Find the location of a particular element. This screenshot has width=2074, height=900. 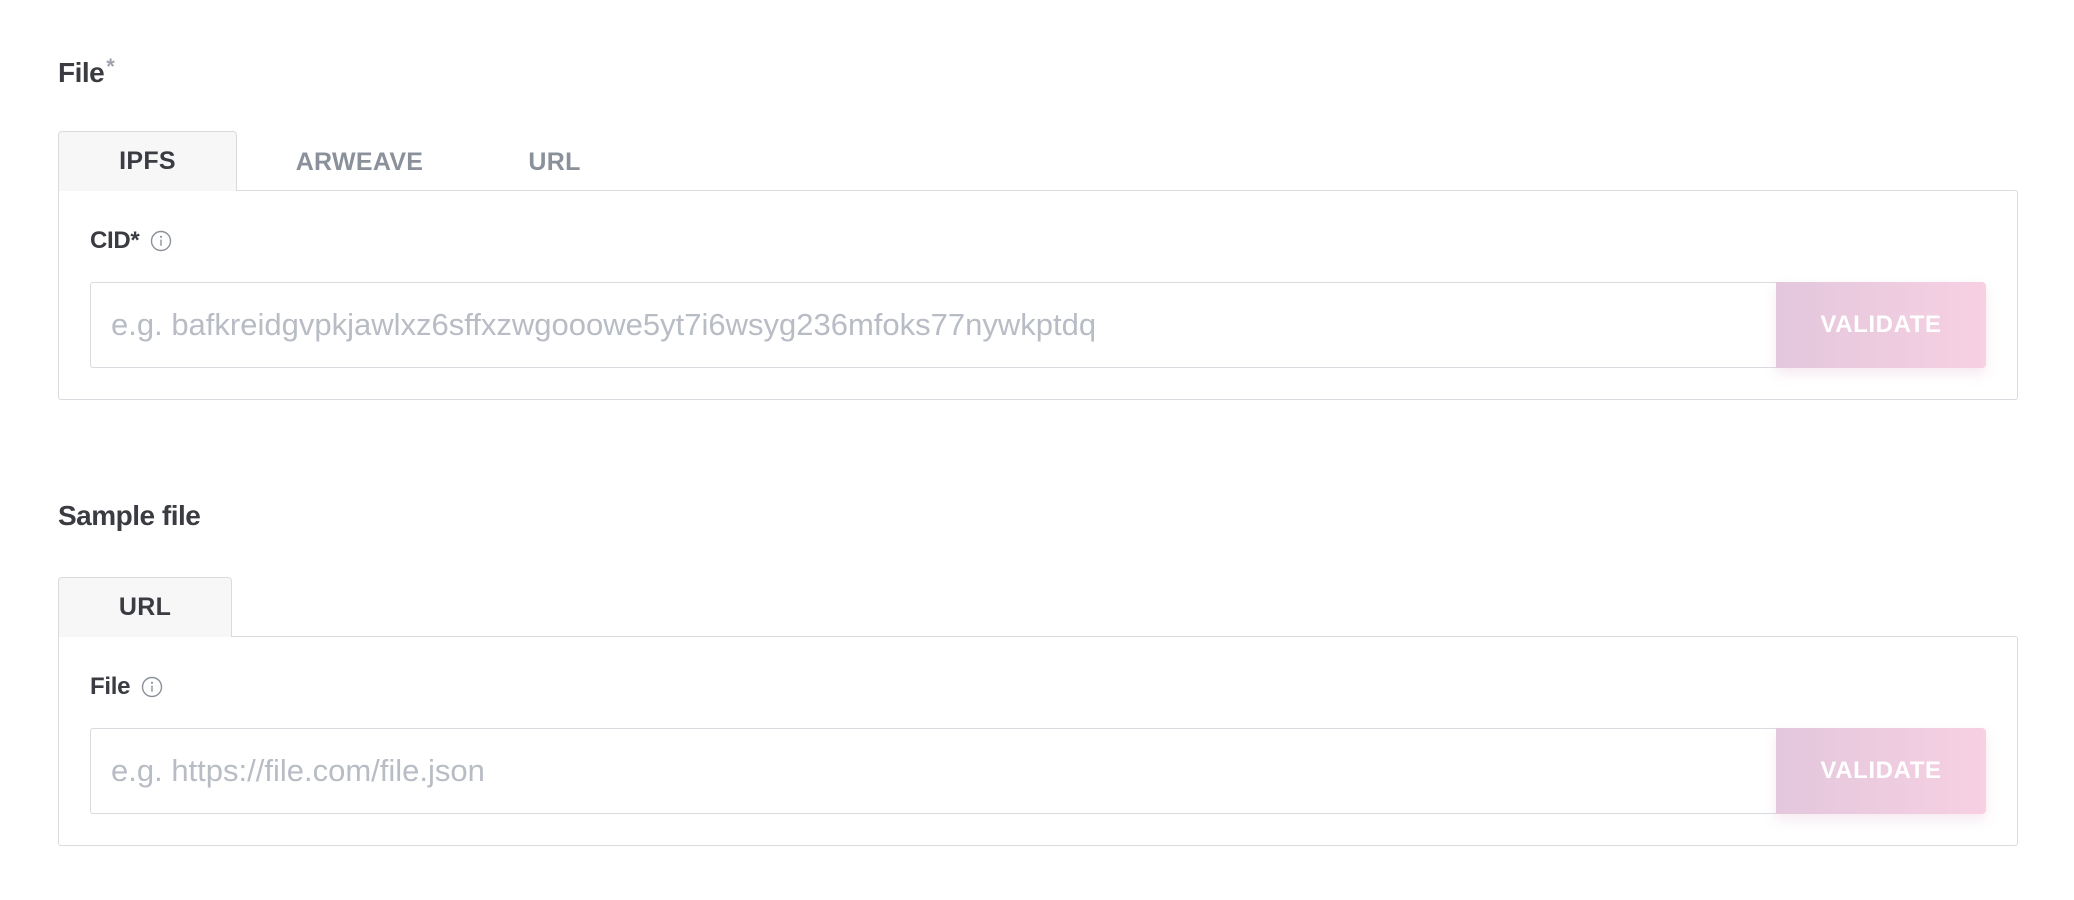

validate-sample-file-button: VALIDATE is located at coordinates (1881, 771).